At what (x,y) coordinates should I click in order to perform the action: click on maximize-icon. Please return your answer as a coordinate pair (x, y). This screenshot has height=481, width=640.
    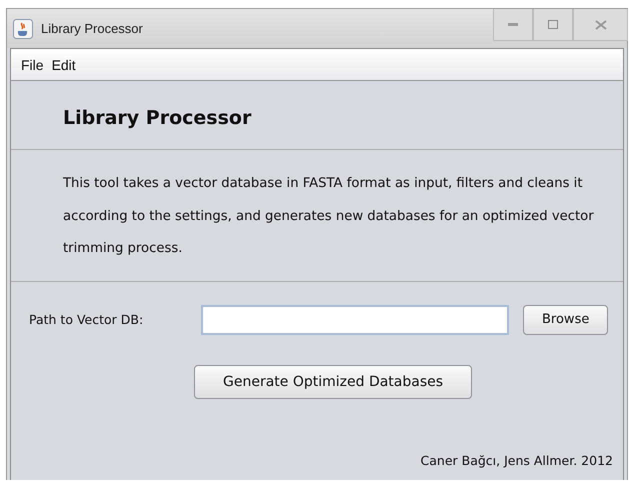
    Looking at the image, I should click on (553, 24).